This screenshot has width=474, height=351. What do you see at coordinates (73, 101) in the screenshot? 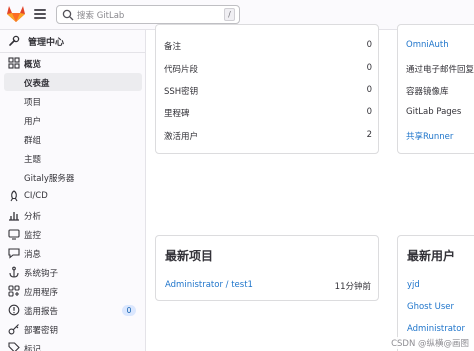
I see `sidebar-item-projects: 项目` at bounding box center [73, 101].